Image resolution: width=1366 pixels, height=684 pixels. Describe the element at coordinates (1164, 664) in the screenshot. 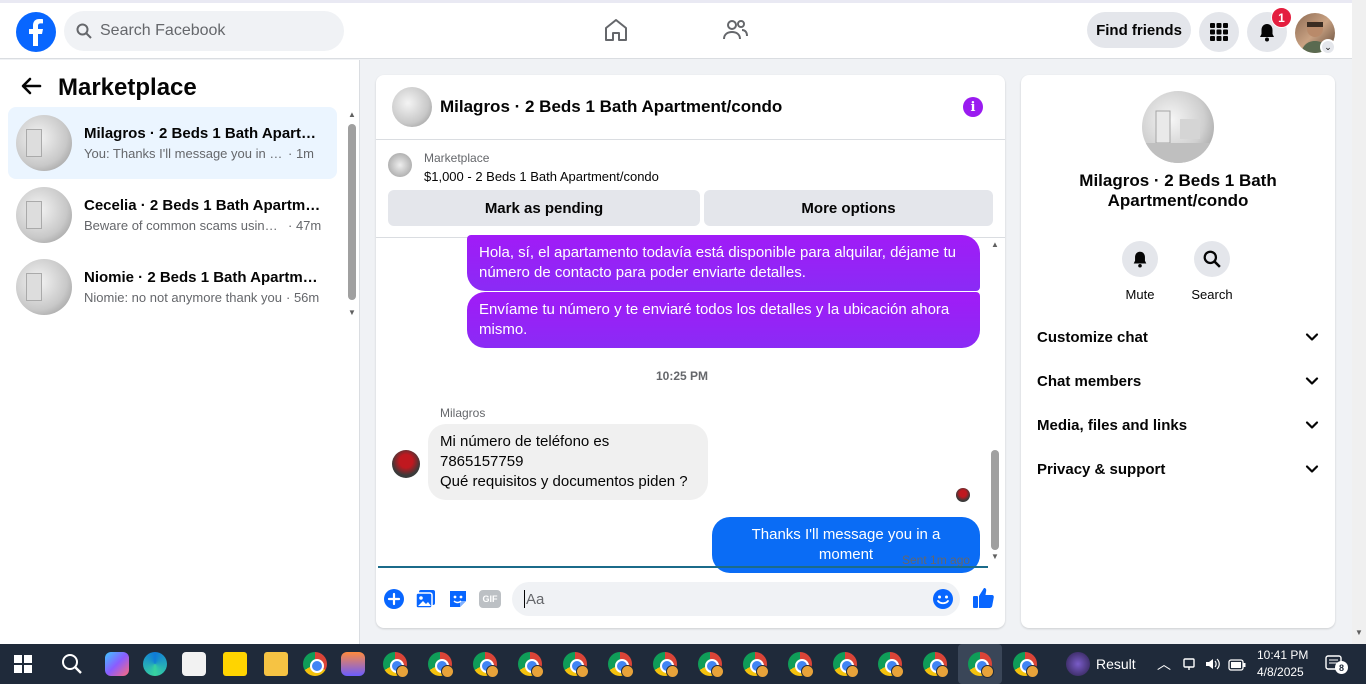

I see `chevron-up-icon: ︿` at that location.